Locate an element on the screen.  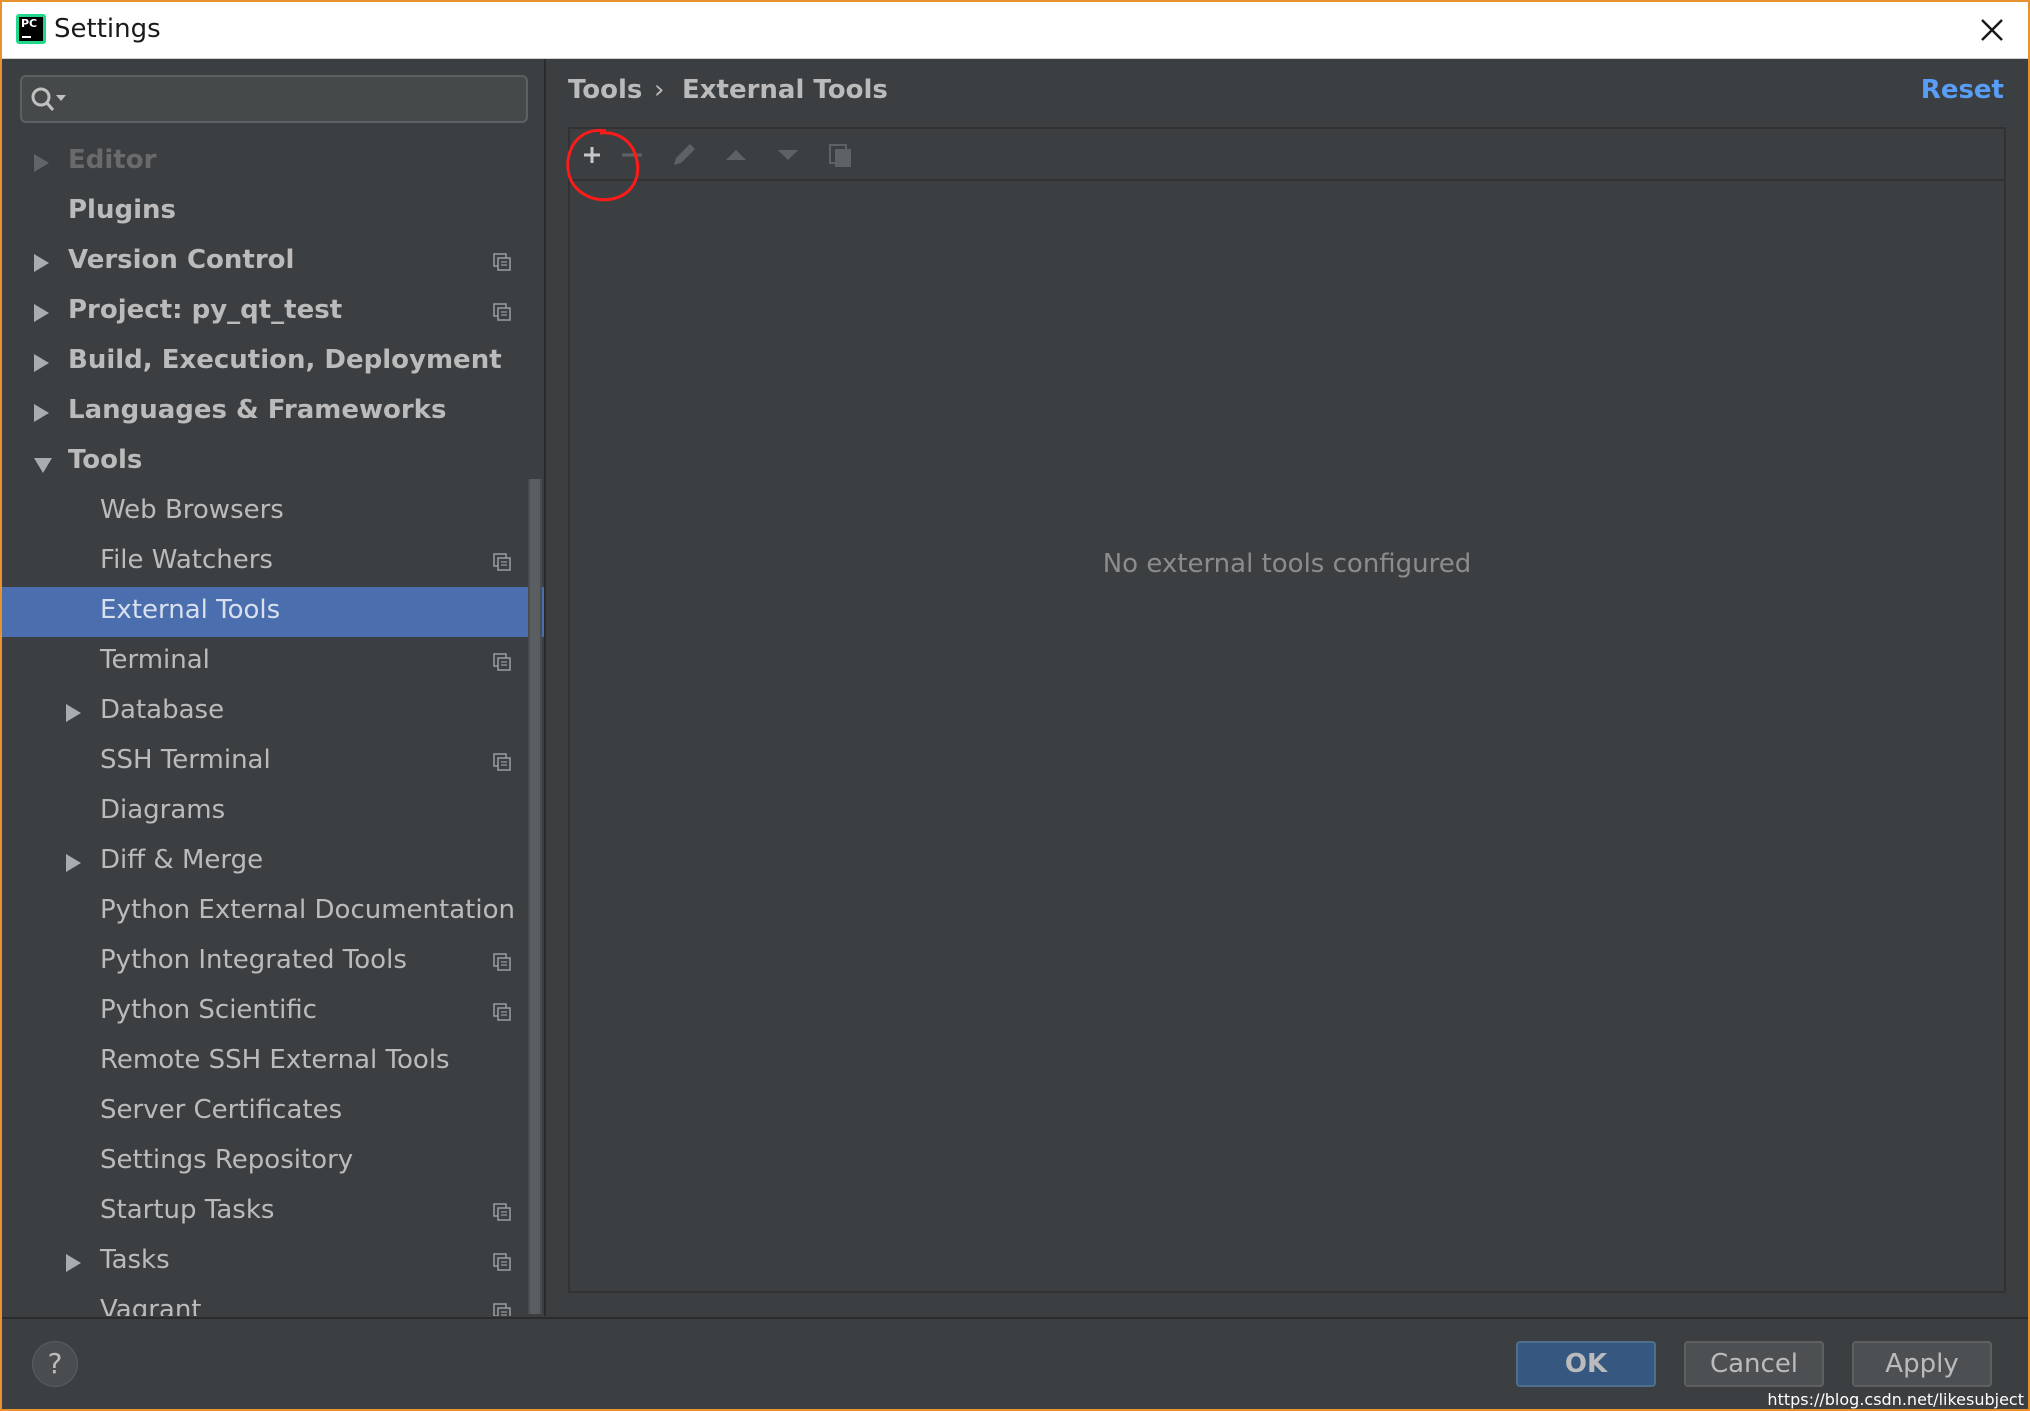
breadcrumb-parent: Tools is located at coordinates (605, 90).